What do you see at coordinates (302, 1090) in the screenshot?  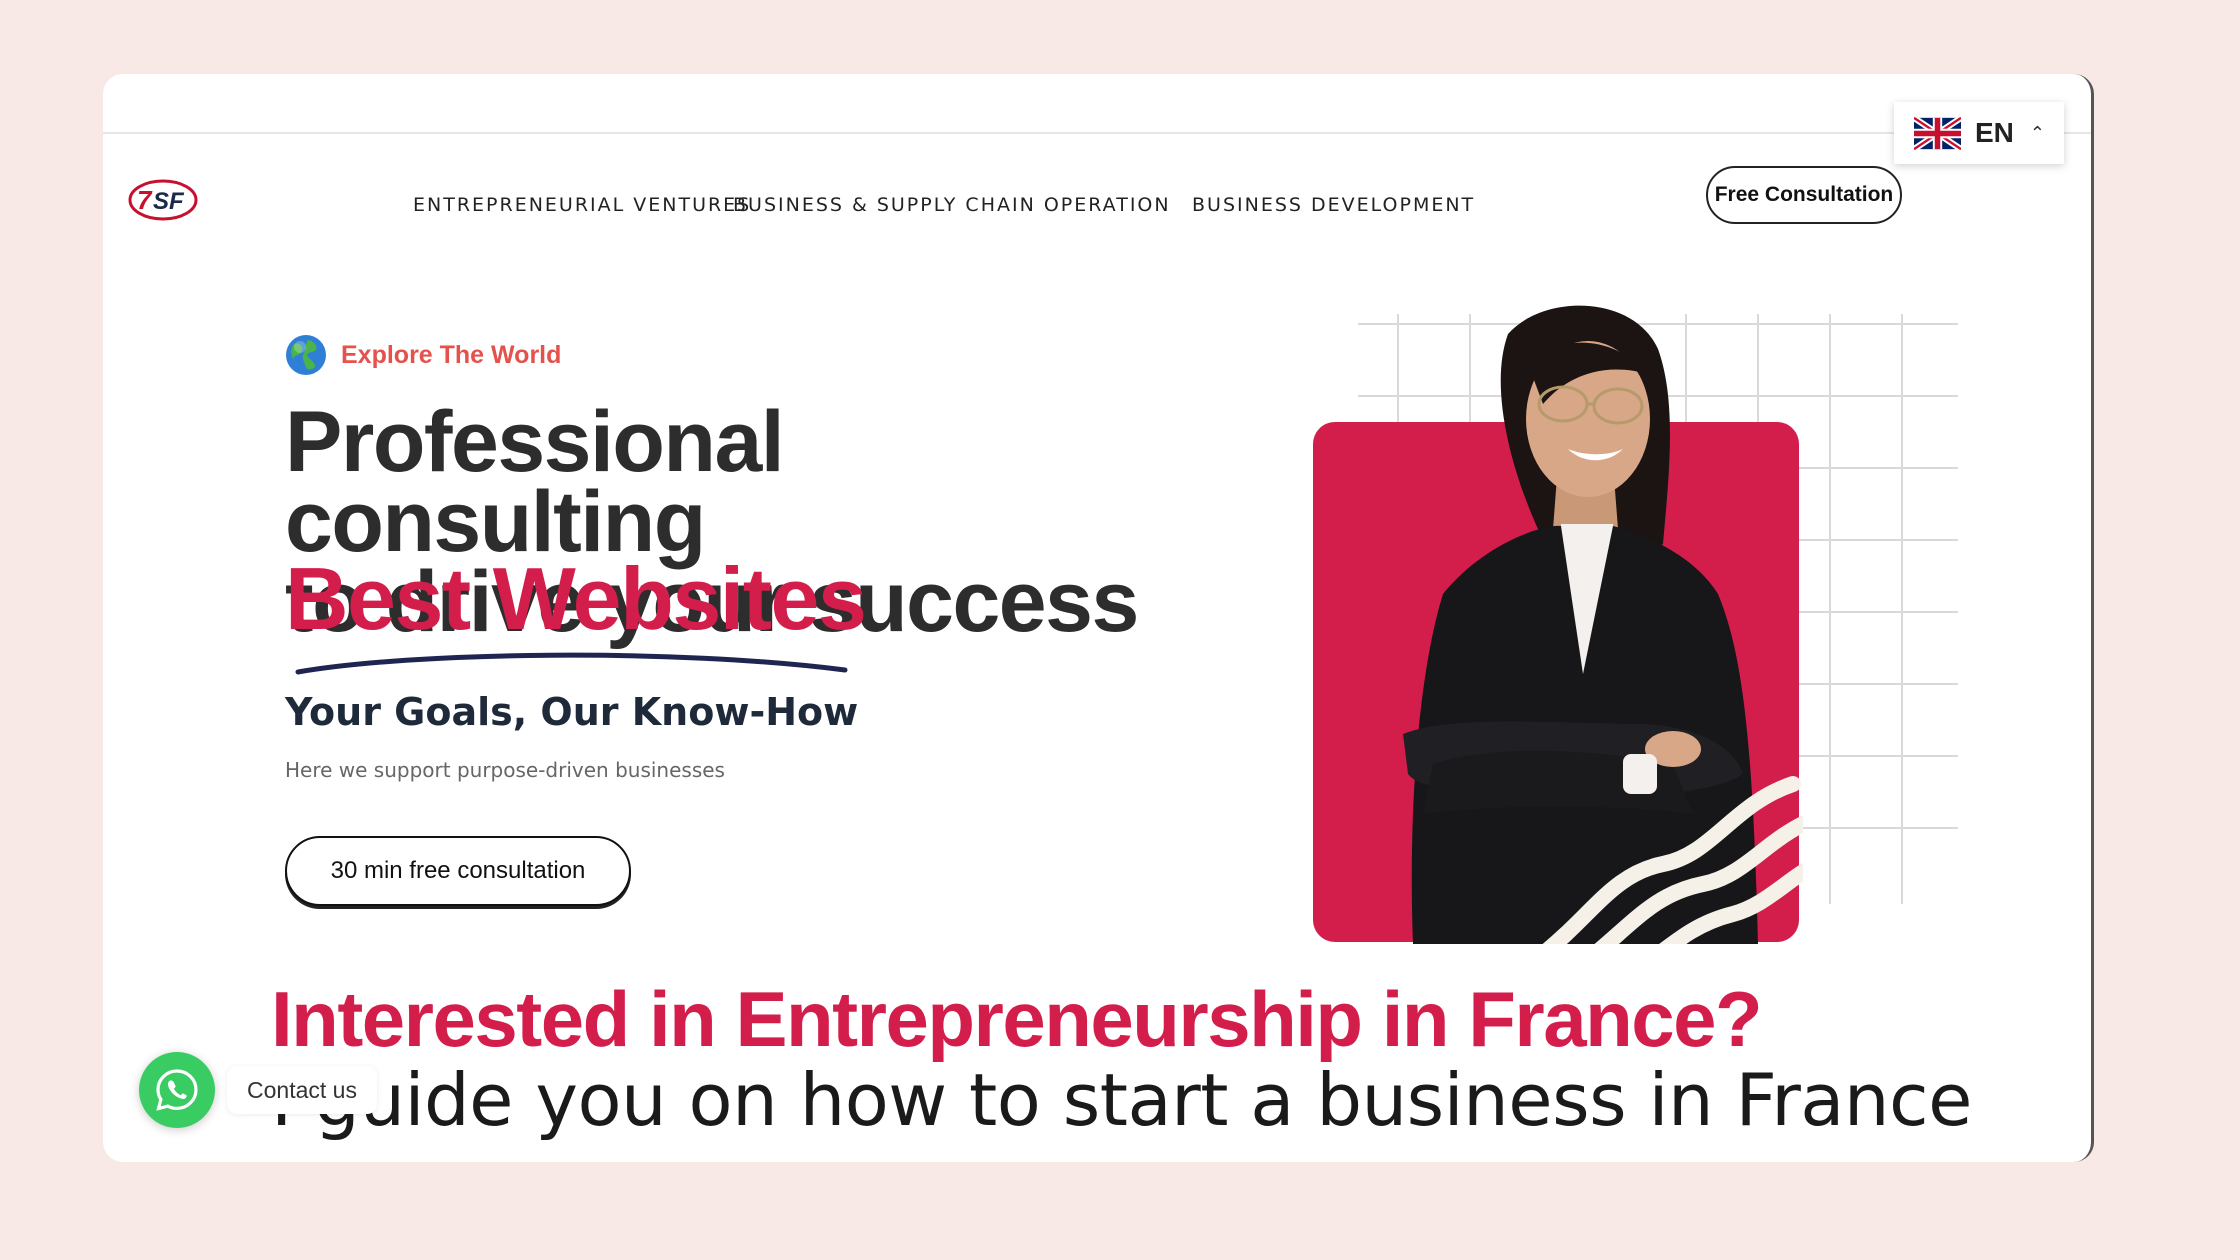 I see `contact-us-label: Contact us` at bounding box center [302, 1090].